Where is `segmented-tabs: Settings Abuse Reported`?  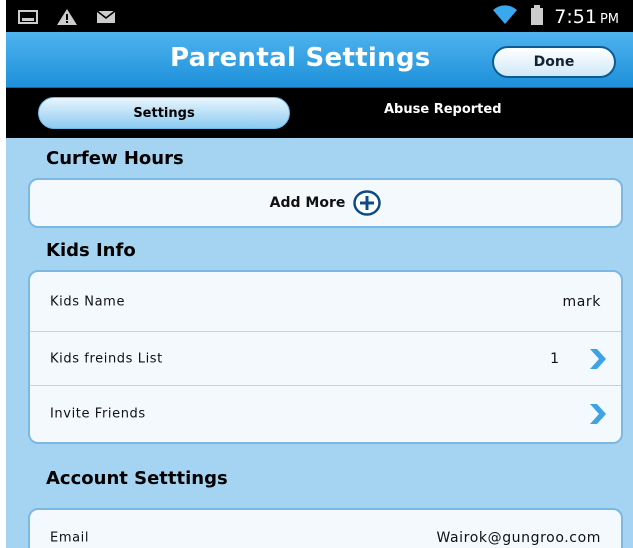
segmented-tabs: Settings Abuse Reported is located at coordinates (319, 113).